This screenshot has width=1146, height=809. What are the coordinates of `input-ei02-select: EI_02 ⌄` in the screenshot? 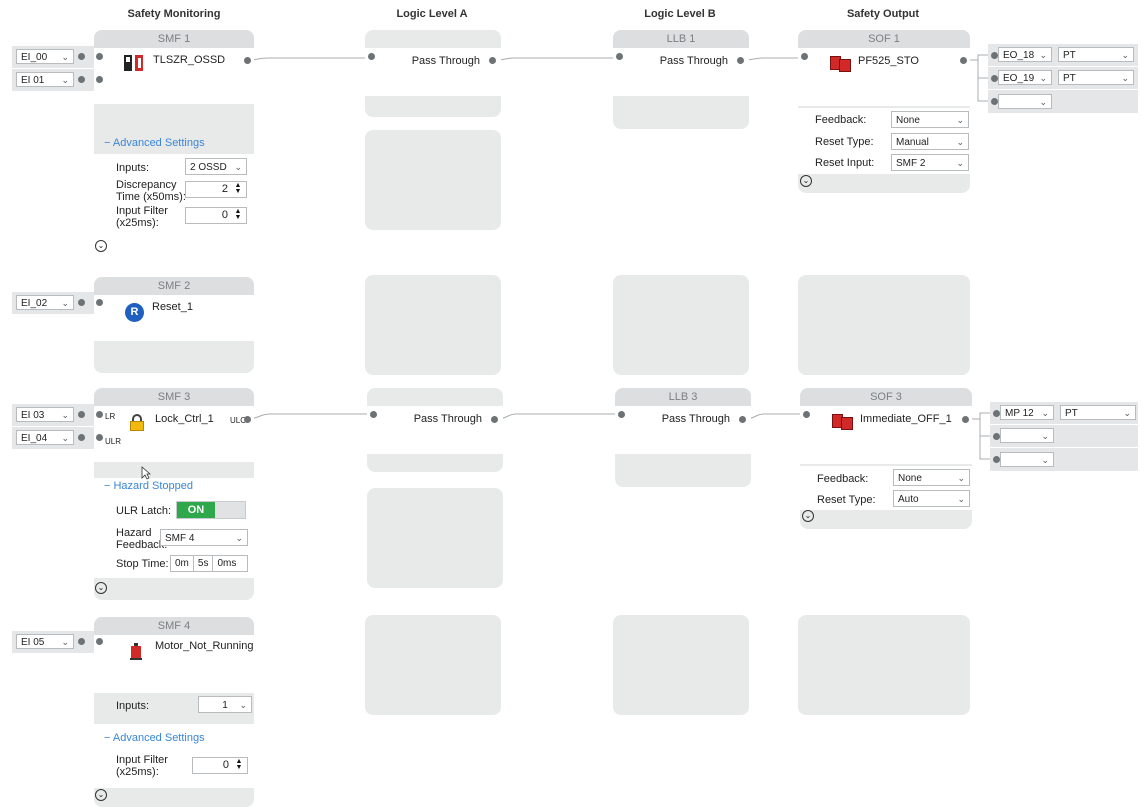 It's located at (45, 302).